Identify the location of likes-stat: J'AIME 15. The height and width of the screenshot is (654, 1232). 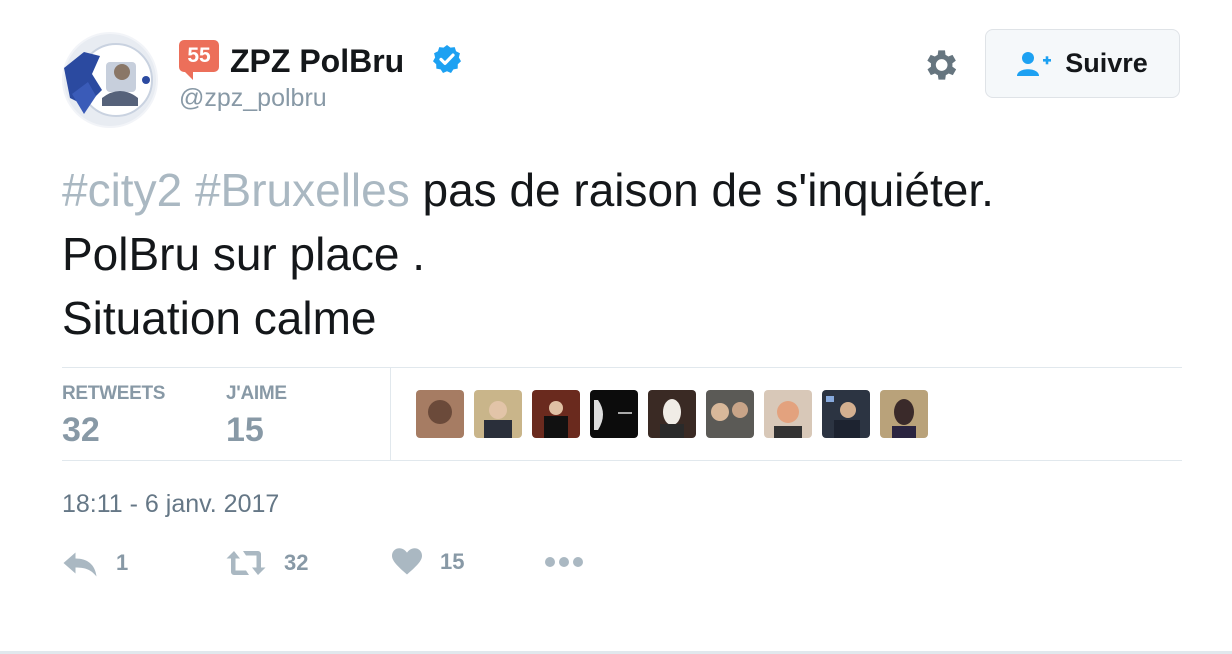
(256, 416).